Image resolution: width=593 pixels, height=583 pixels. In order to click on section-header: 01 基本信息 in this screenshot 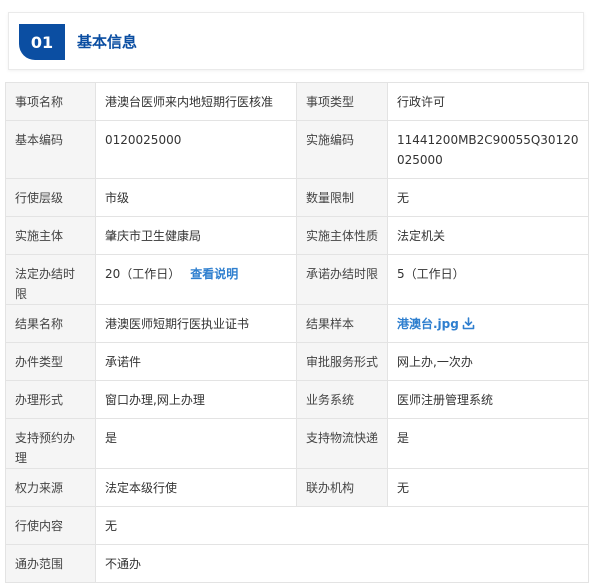, I will do `click(296, 41)`.